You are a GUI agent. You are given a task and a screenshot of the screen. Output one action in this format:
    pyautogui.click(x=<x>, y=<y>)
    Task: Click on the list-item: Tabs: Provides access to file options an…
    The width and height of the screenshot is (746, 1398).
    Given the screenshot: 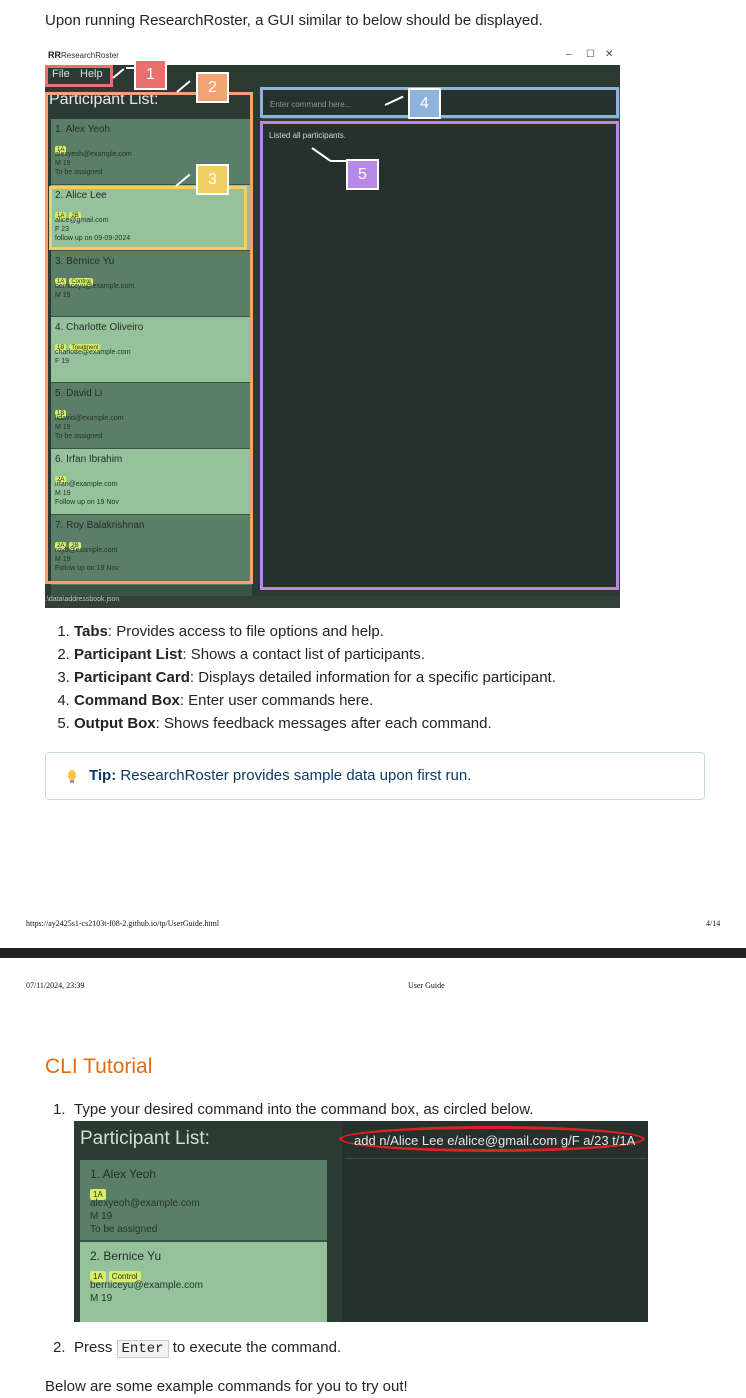 What is the action you would take?
    pyautogui.click(x=315, y=631)
    